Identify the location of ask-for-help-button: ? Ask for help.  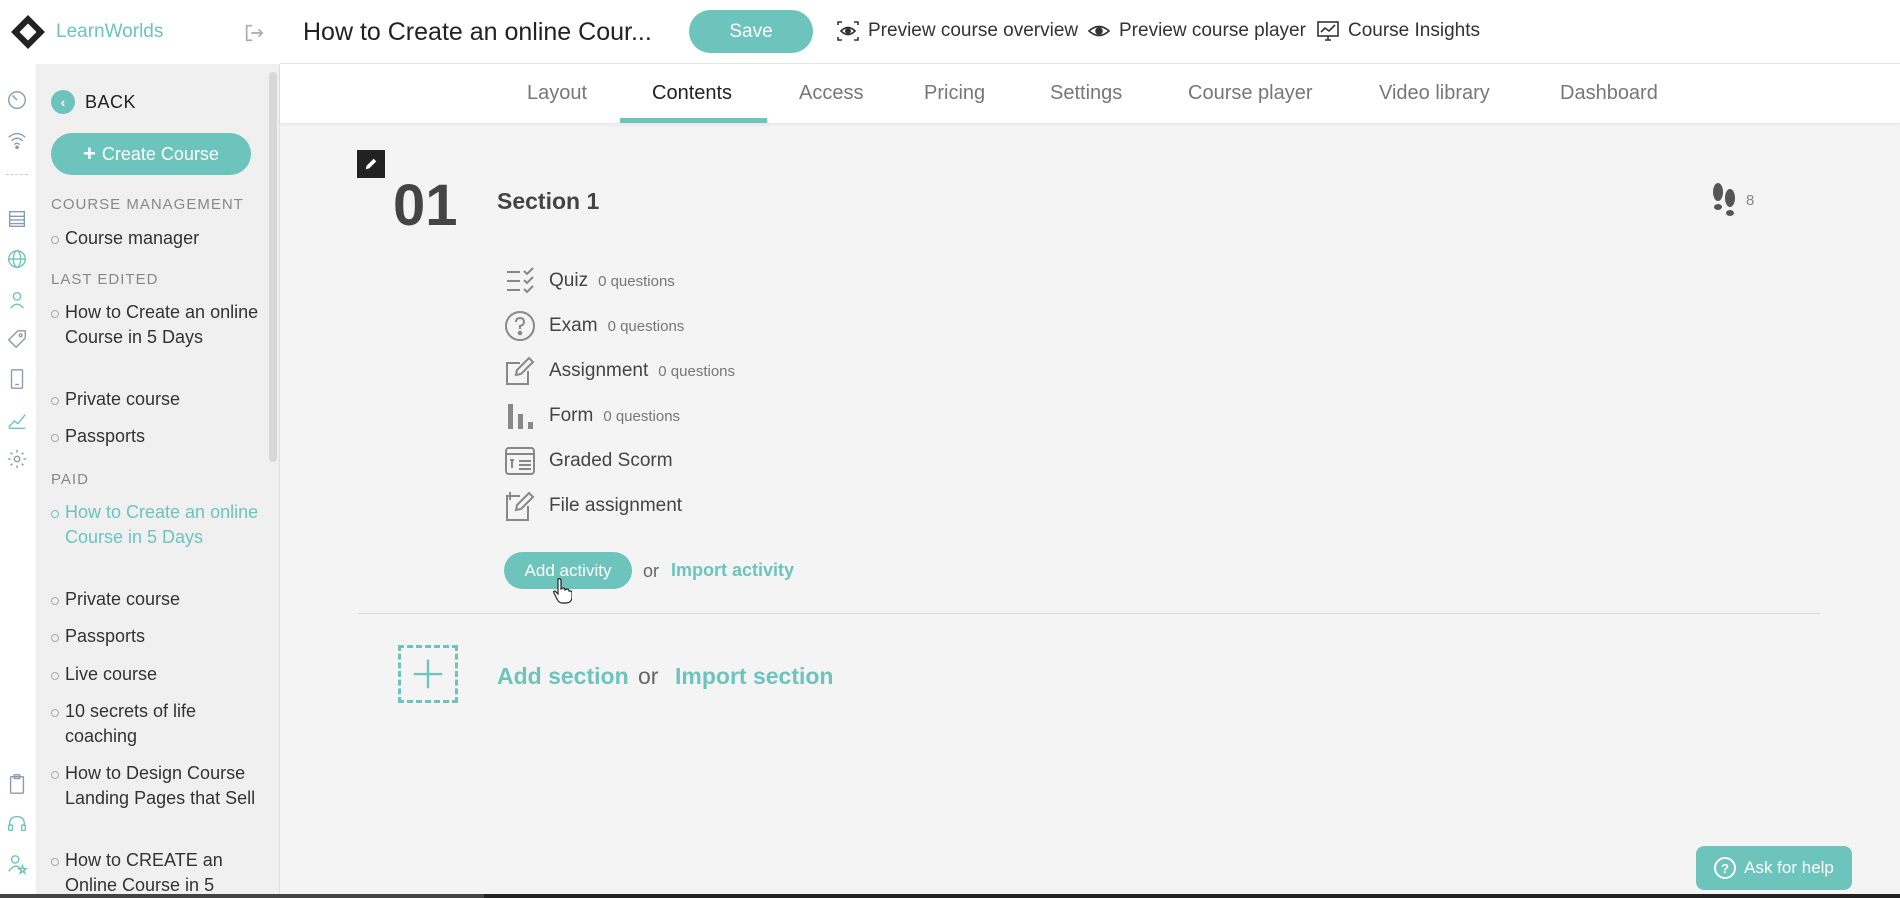
(1774, 868).